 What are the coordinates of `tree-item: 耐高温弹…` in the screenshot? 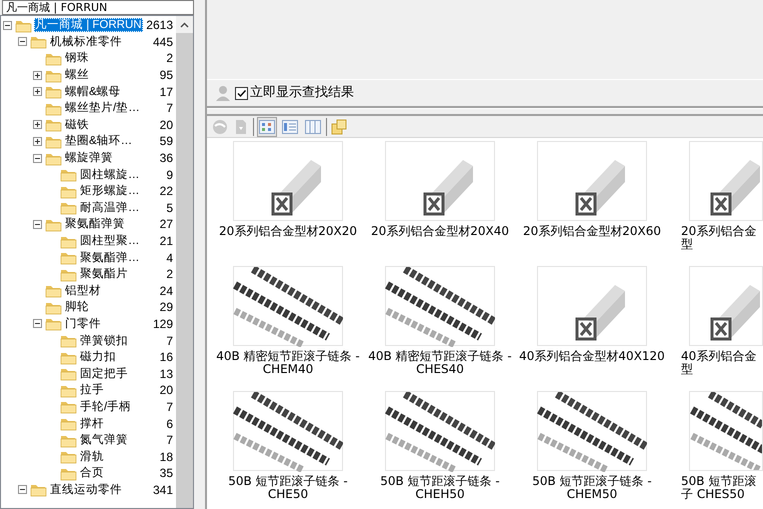 It's located at (109, 207).